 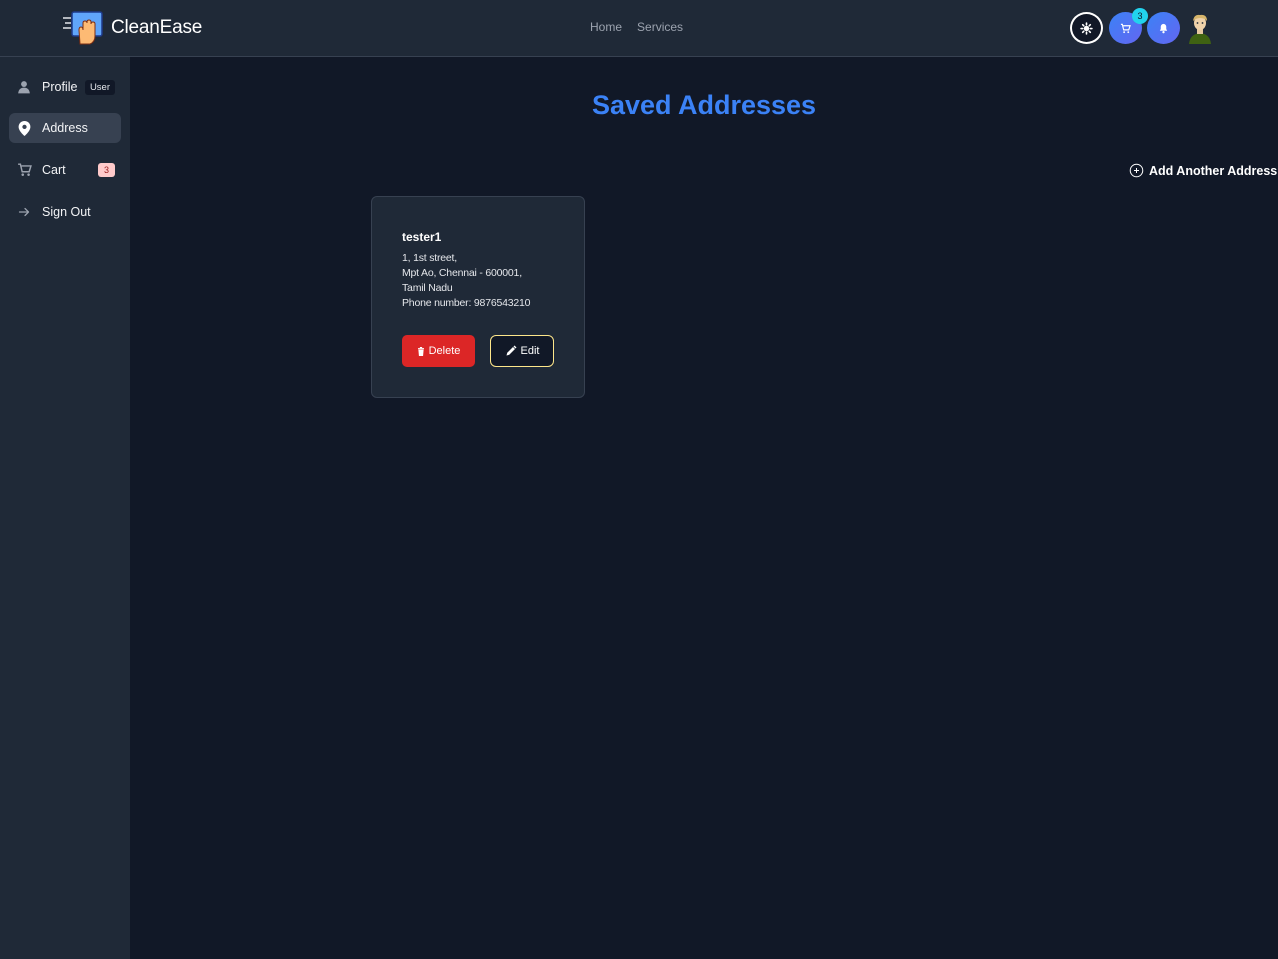 I want to click on settings-button, so click(x=1086, y=28).